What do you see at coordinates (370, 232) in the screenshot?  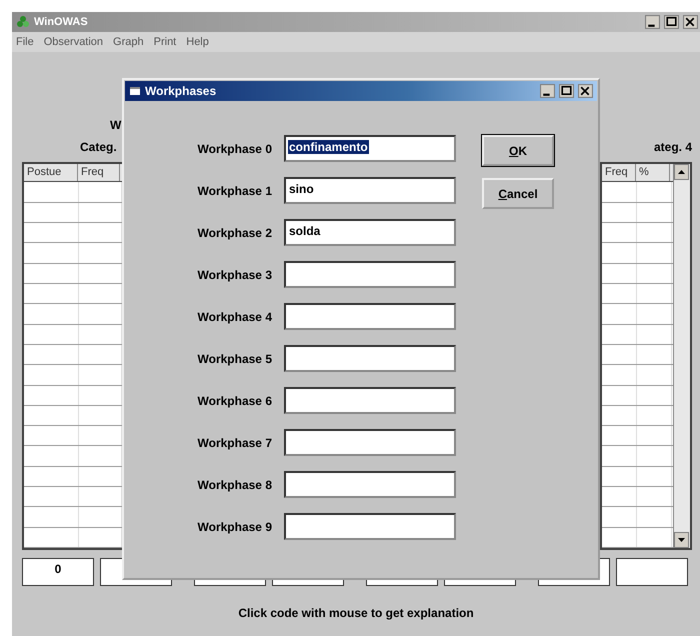 I see `text-field: solda` at bounding box center [370, 232].